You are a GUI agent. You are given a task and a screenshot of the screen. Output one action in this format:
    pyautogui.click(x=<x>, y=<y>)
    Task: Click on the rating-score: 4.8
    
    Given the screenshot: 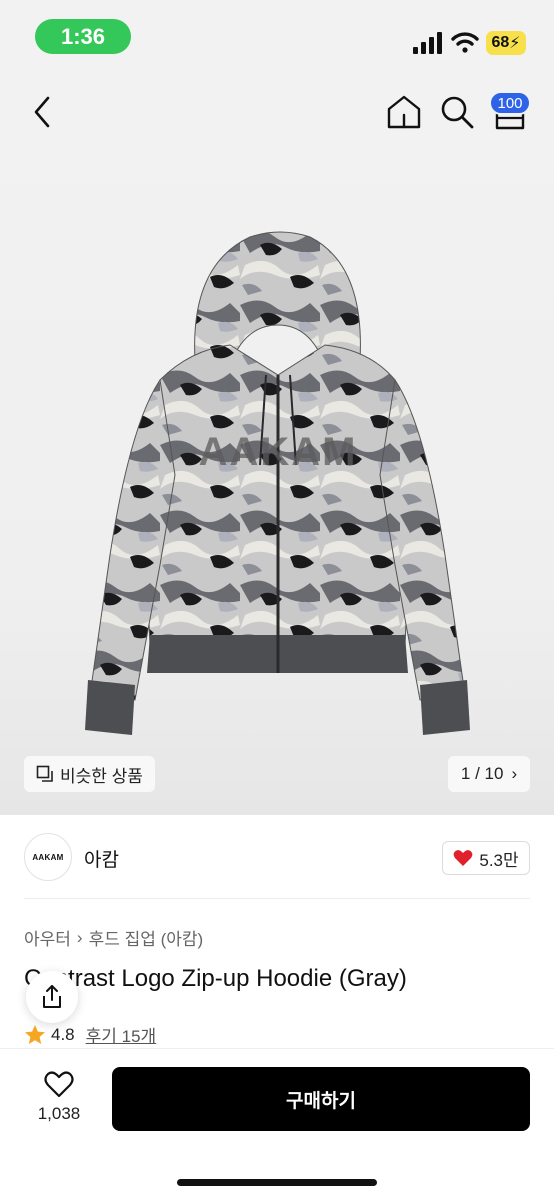 What is the action you would take?
    pyautogui.click(x=63, y=1034)
    